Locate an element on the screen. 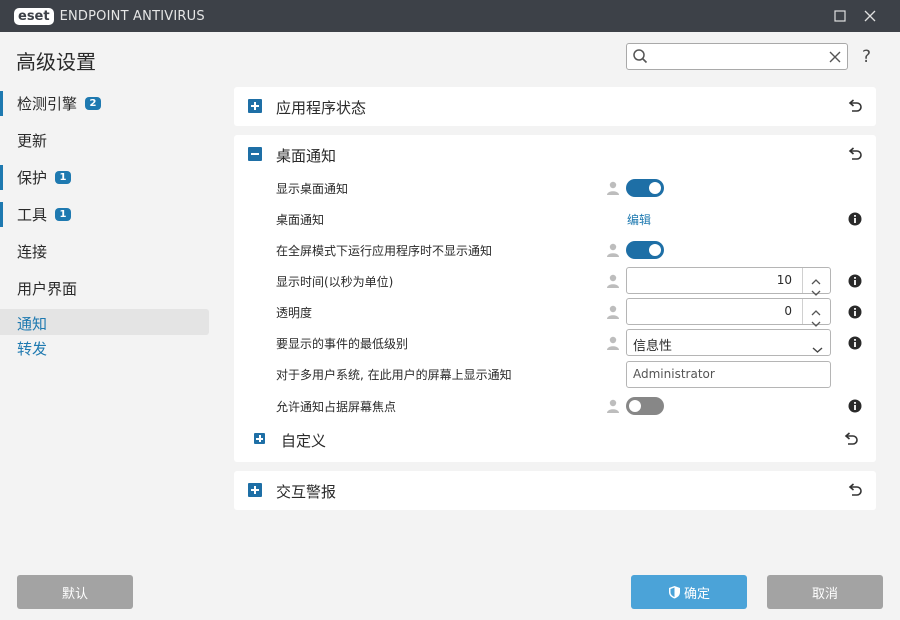 Image resolution: width=900 pixels, height=620 pixels. setting-row: 在全屏模式下运行应用程序时不显示通知 is located at coordinates (555, 249).